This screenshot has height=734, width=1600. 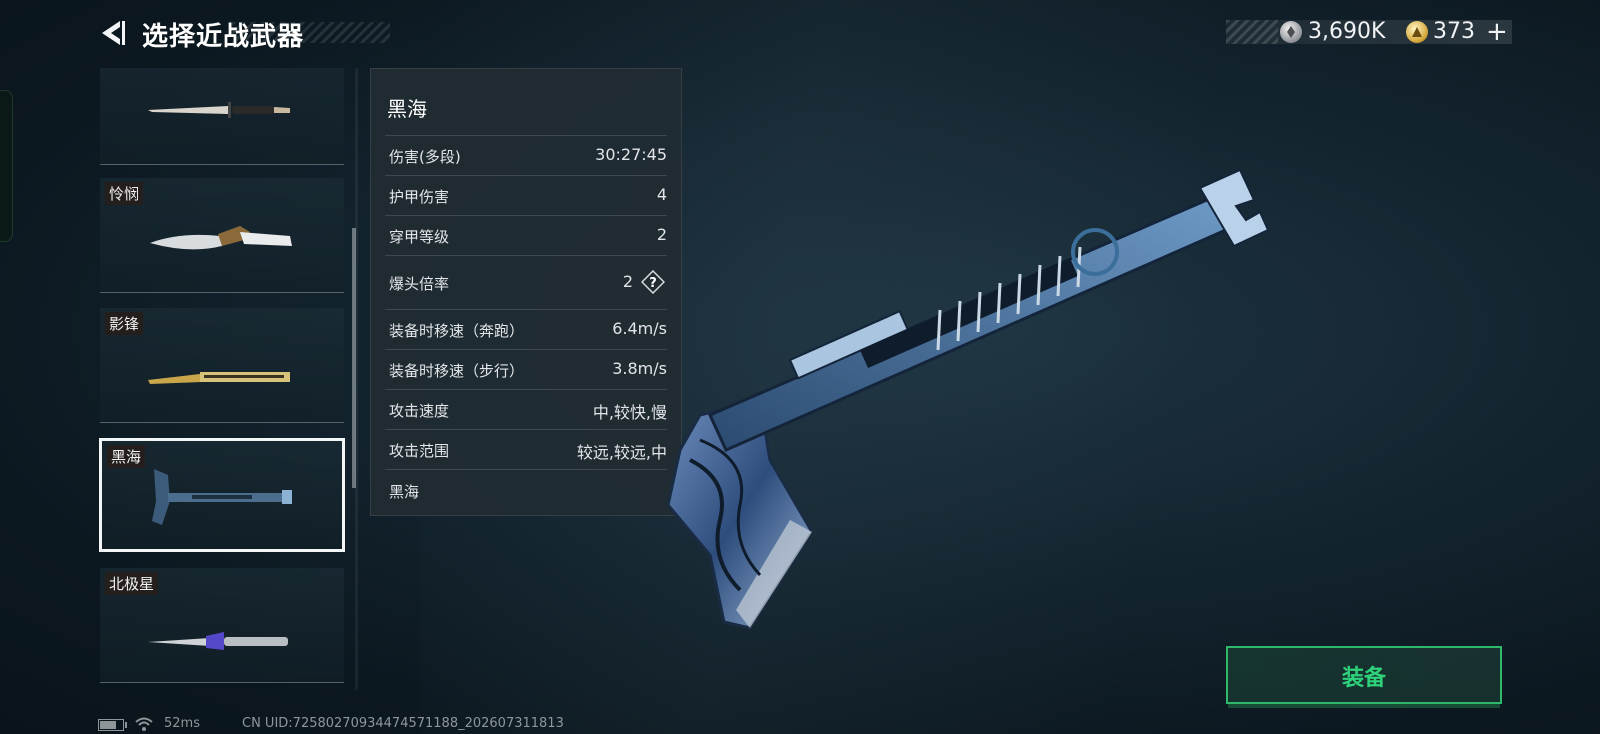 What do you see at coordinates (6, 166) in the screenshot?
I see `side-drawer-handle` at bounding box center [6, 166].